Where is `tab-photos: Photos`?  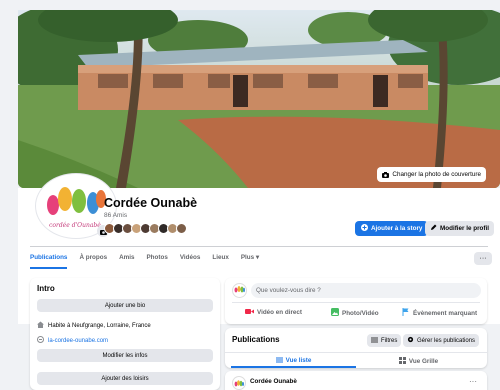 tab-photos: Photos is located at coordinates (156, 259).